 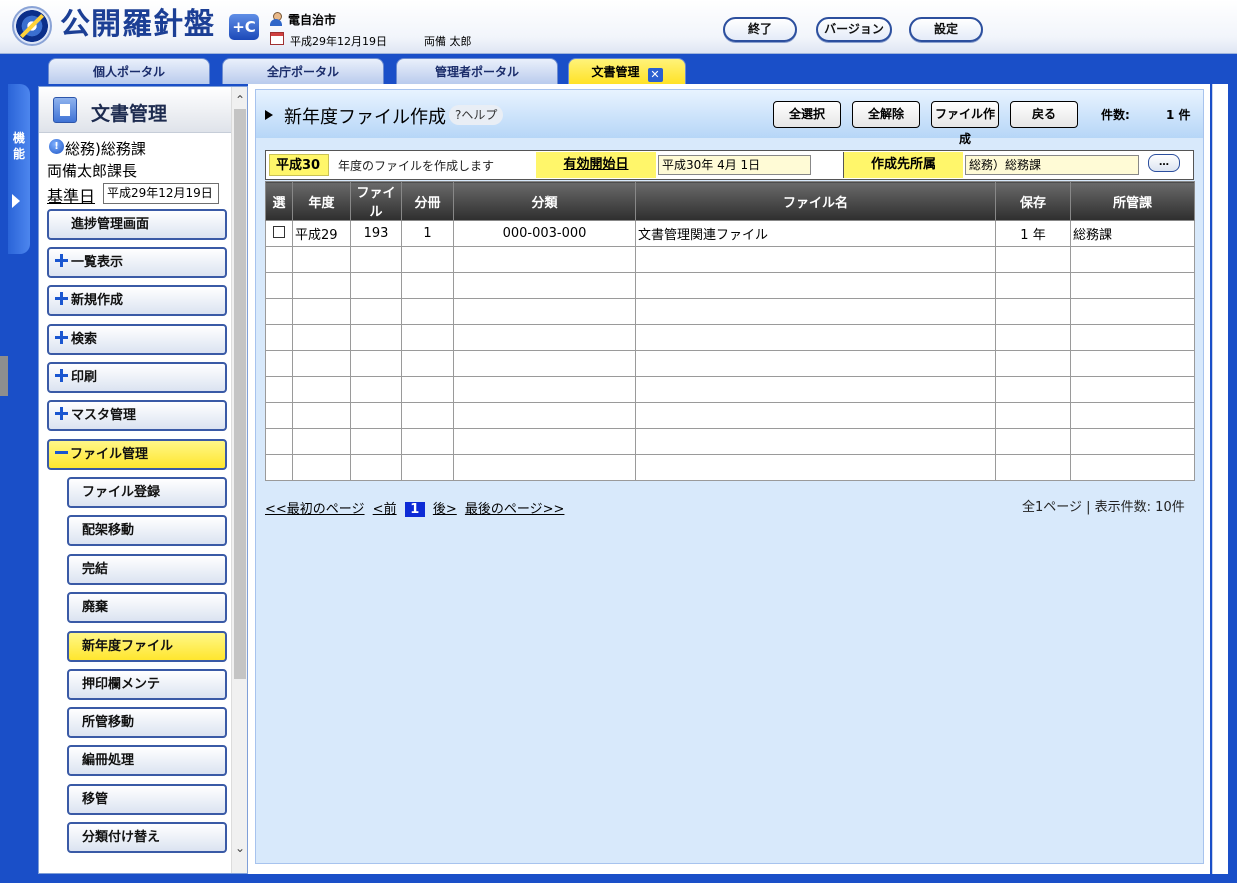 I want to click on close-icon: ✕, so click(x=655, y=75).